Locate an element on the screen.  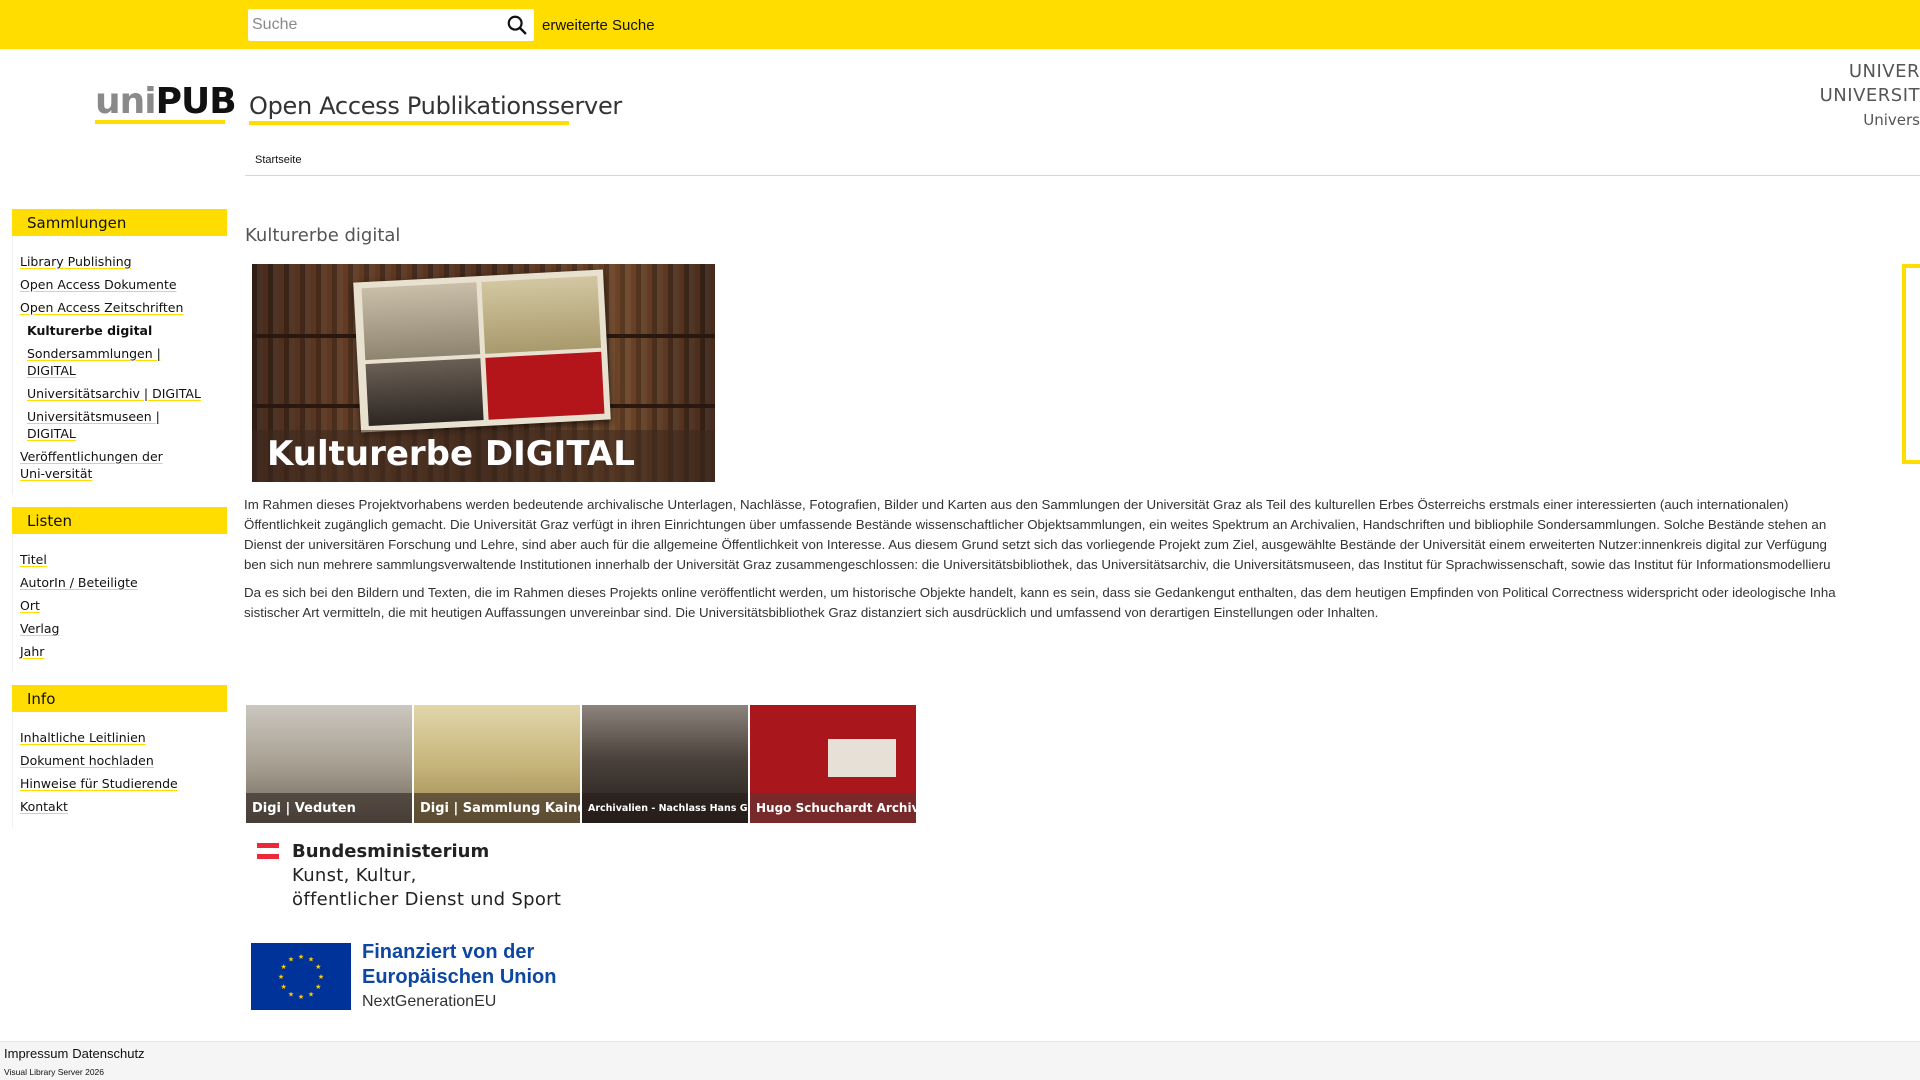
sidebar-item-autorin: AutorIn / Beteiligte is located at coordinates (120, 582).